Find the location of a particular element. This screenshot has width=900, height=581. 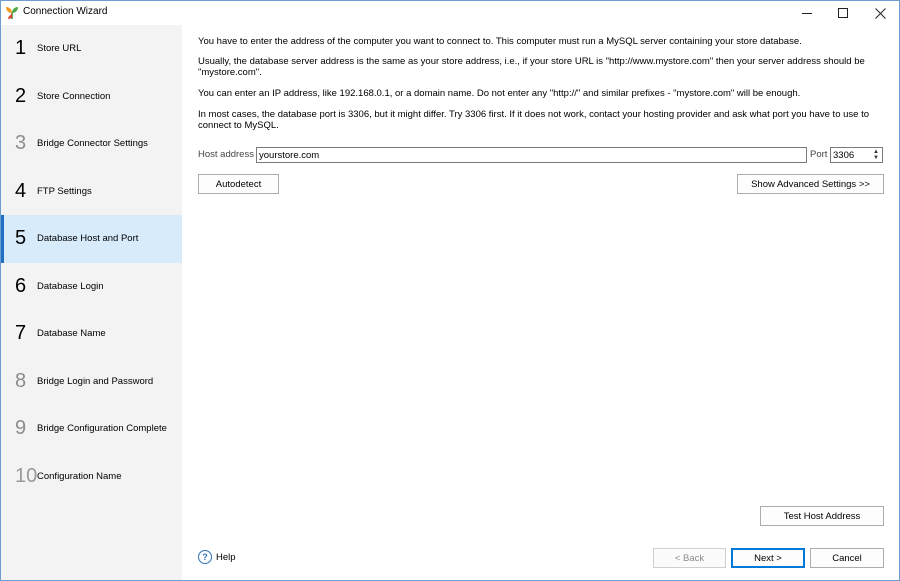

step-number: 8 is located at coordinates (21, 380).